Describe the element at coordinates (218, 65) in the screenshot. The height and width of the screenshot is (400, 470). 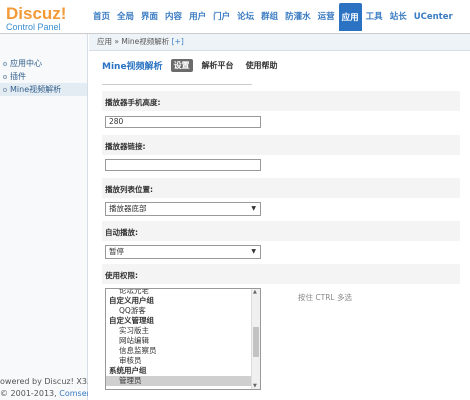
I see `tab-parse-platform: 解析平台` at that location.